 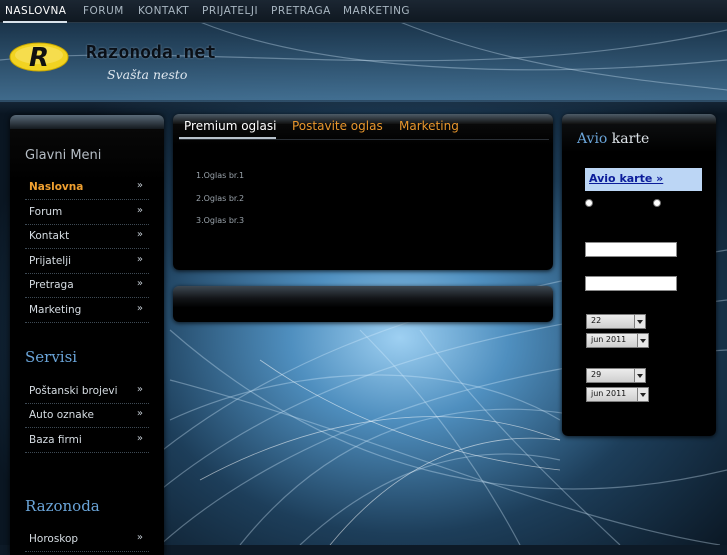 I want to click on ad-link: 2.Oglas br.2, so click(x=220, y=198).